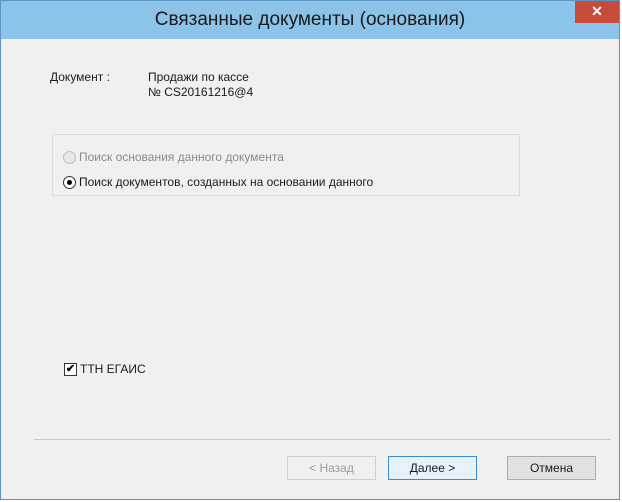 The image size is (622, 502). I want to click on close-button: ✕, so click(597, 12).